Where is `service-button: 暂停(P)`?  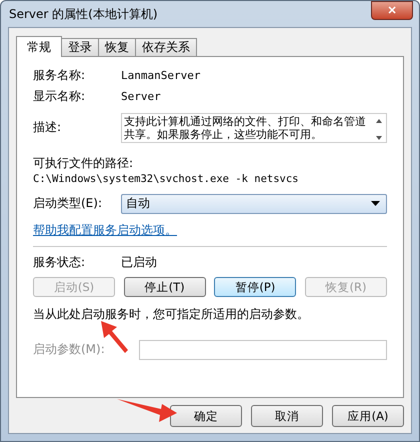 service-button: 暂停(P) is located at coordinates (255, 287).